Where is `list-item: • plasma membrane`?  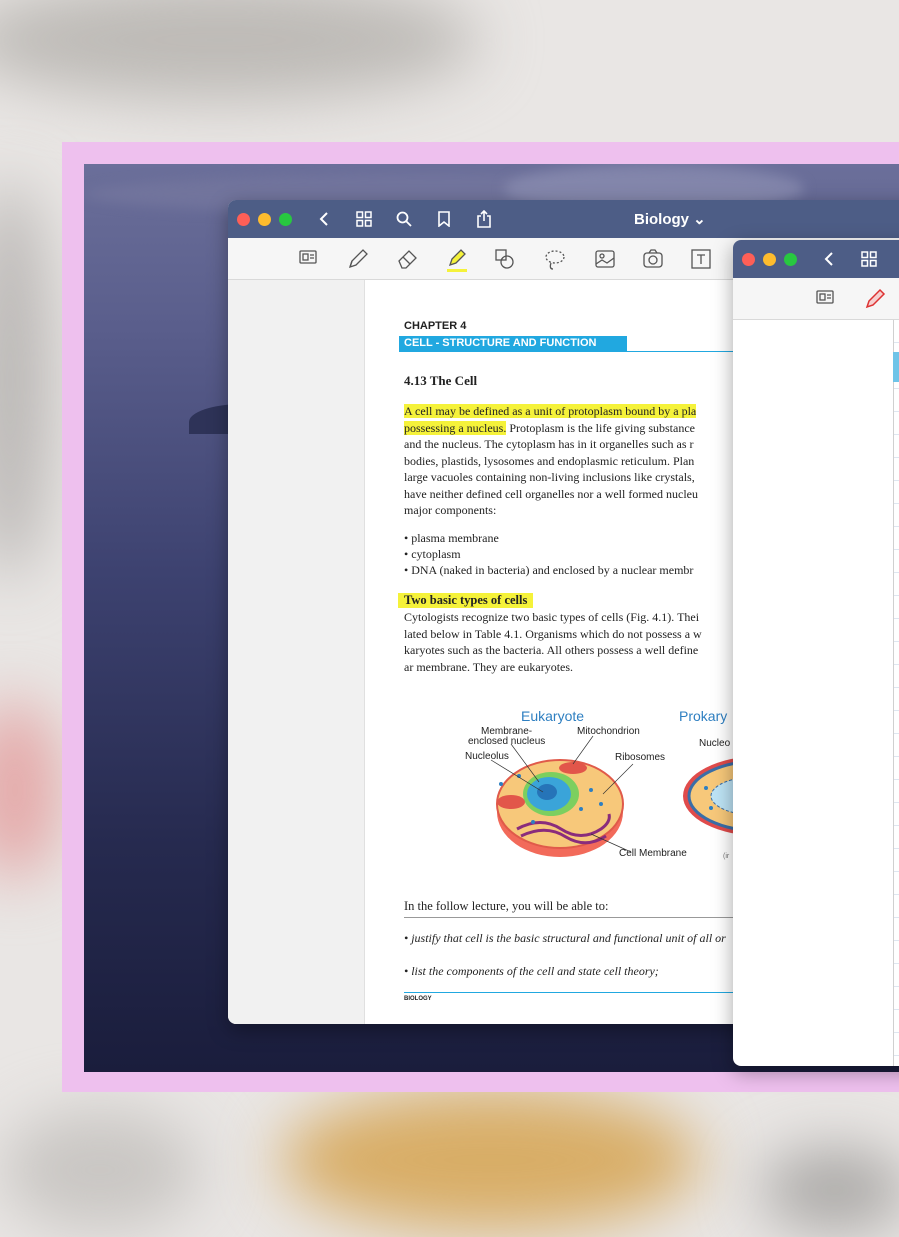 list-item: • plasma membrane is located at coordinates (451, 538).